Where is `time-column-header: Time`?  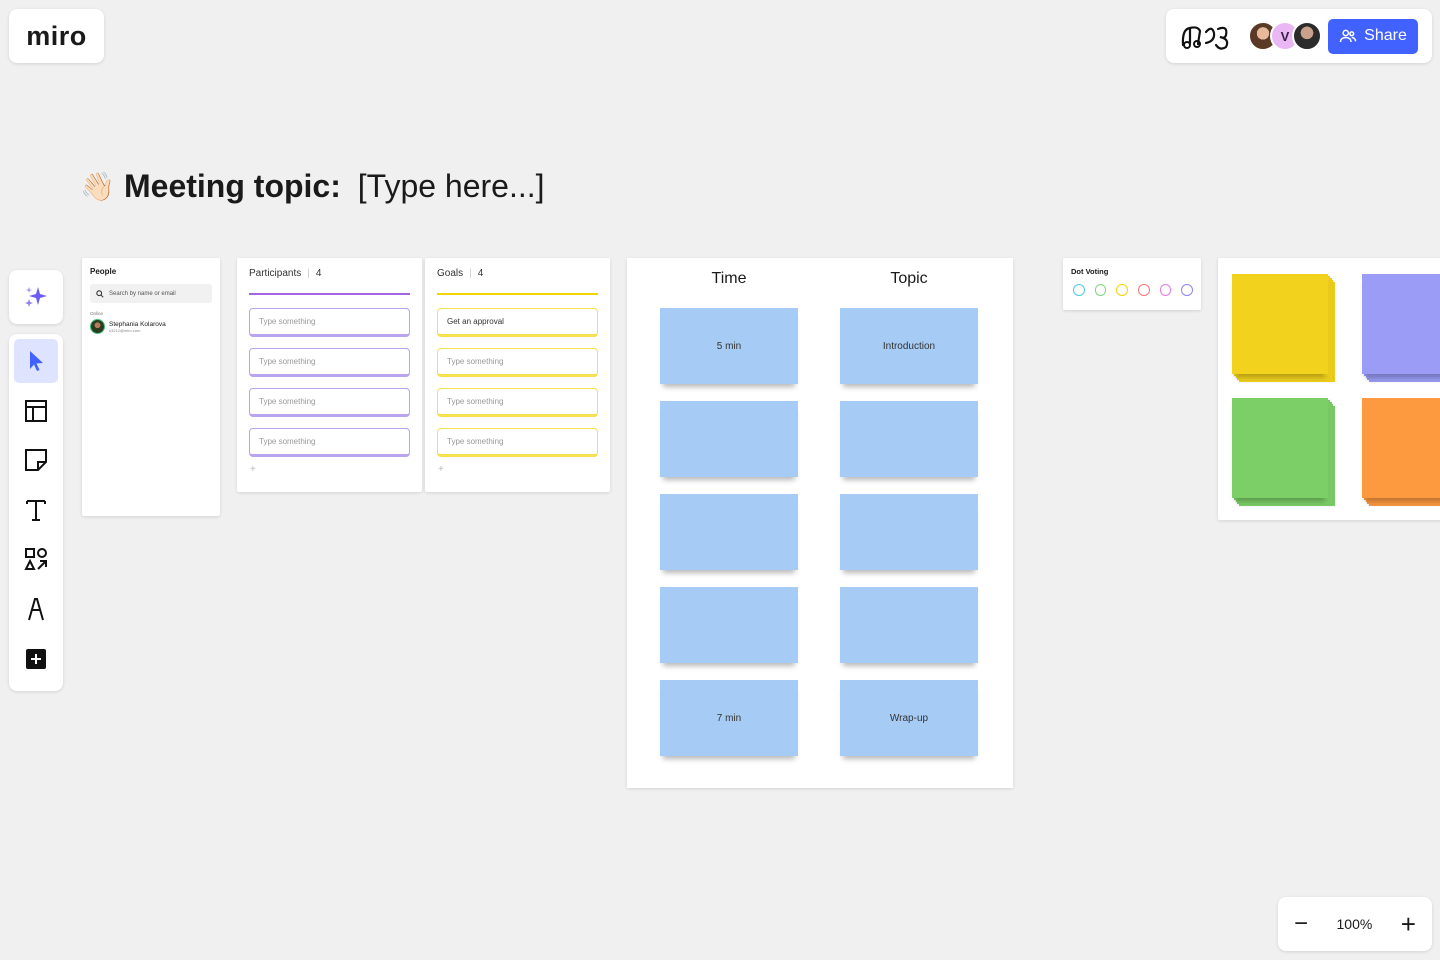
time-column-header: Time is located at coordinates (729, 278).